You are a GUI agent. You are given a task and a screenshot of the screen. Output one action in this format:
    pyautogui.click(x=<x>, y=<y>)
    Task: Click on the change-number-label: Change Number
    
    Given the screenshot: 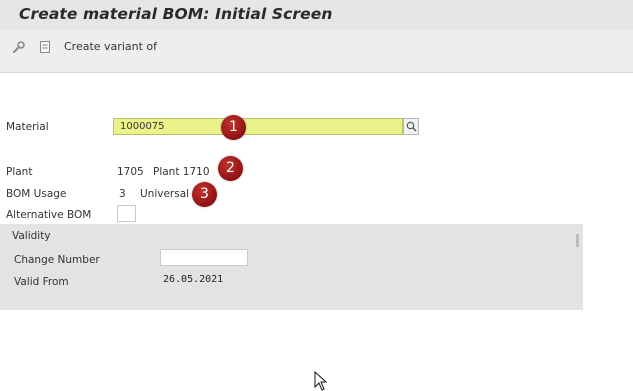 What is the action you would take?
    pyautogui.click(x=57, y=260)
    